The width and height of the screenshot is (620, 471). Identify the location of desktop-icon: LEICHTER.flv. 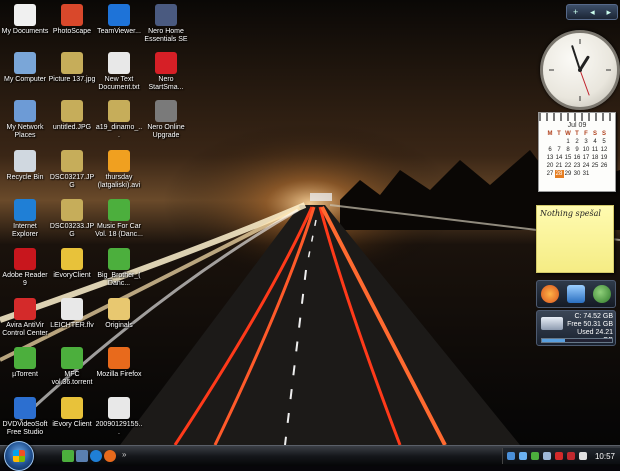
(72, 314).